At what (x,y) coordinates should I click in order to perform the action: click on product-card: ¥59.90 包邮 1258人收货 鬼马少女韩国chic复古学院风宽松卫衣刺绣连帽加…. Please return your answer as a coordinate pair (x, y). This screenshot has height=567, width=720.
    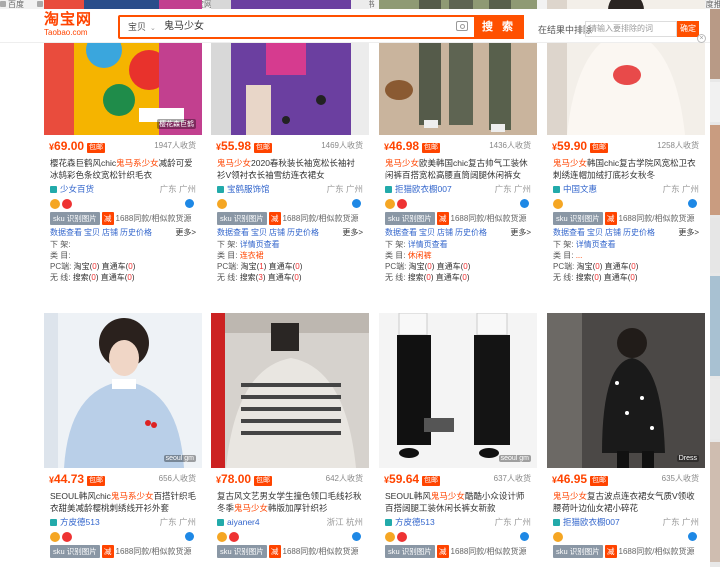
    Looking at the image, I should click on (626, 151).